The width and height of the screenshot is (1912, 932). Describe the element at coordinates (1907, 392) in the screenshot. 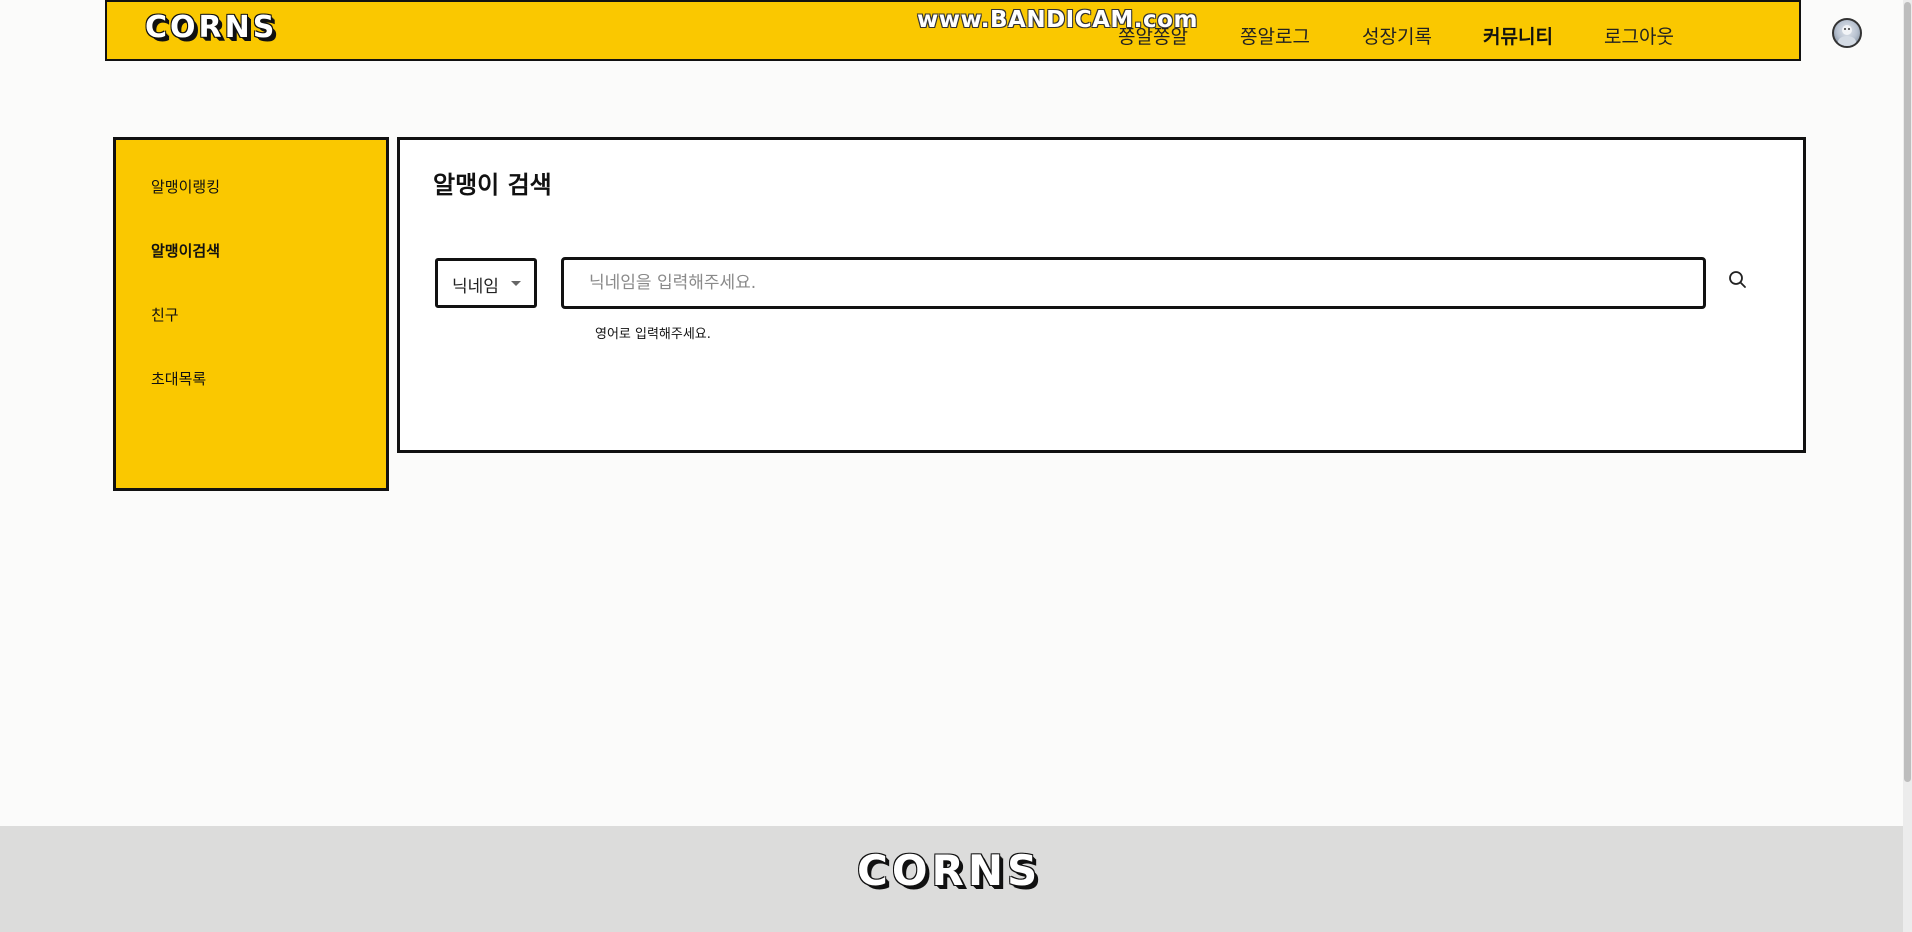

I see `scrollbar-thumb` at that location.